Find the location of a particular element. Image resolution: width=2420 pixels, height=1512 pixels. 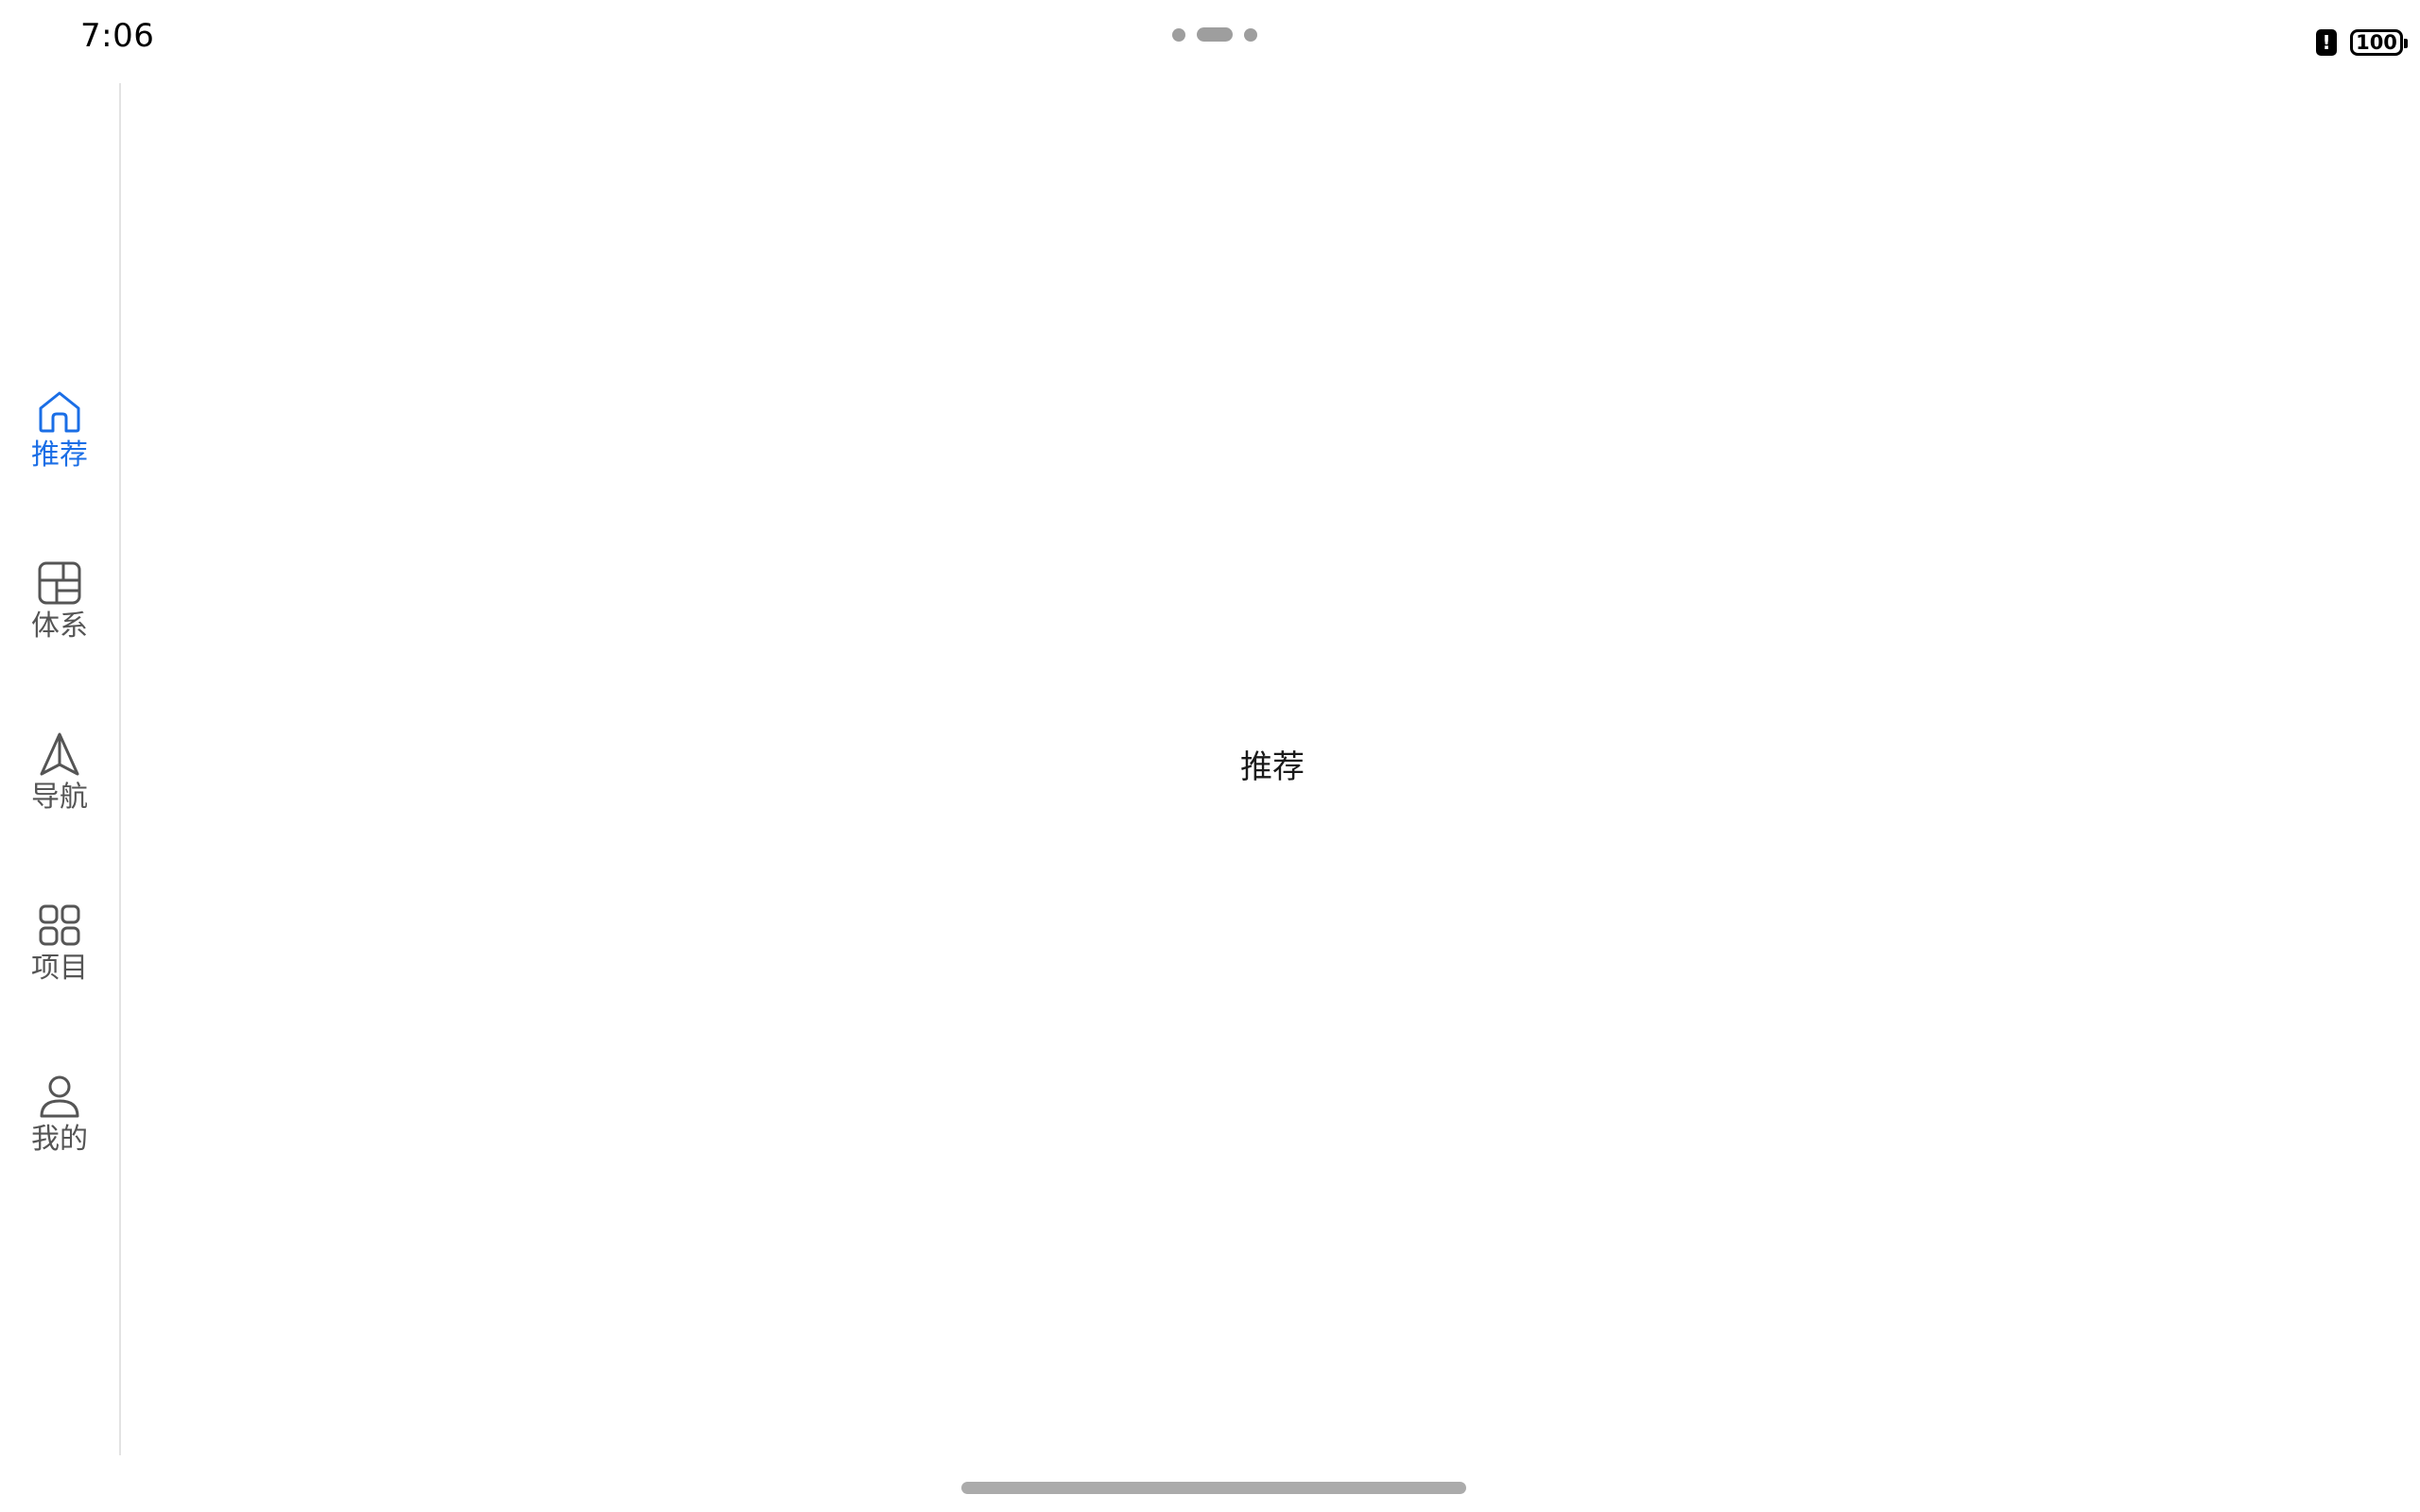

navigation-arrow-icon is located at coordinates (59, 754).